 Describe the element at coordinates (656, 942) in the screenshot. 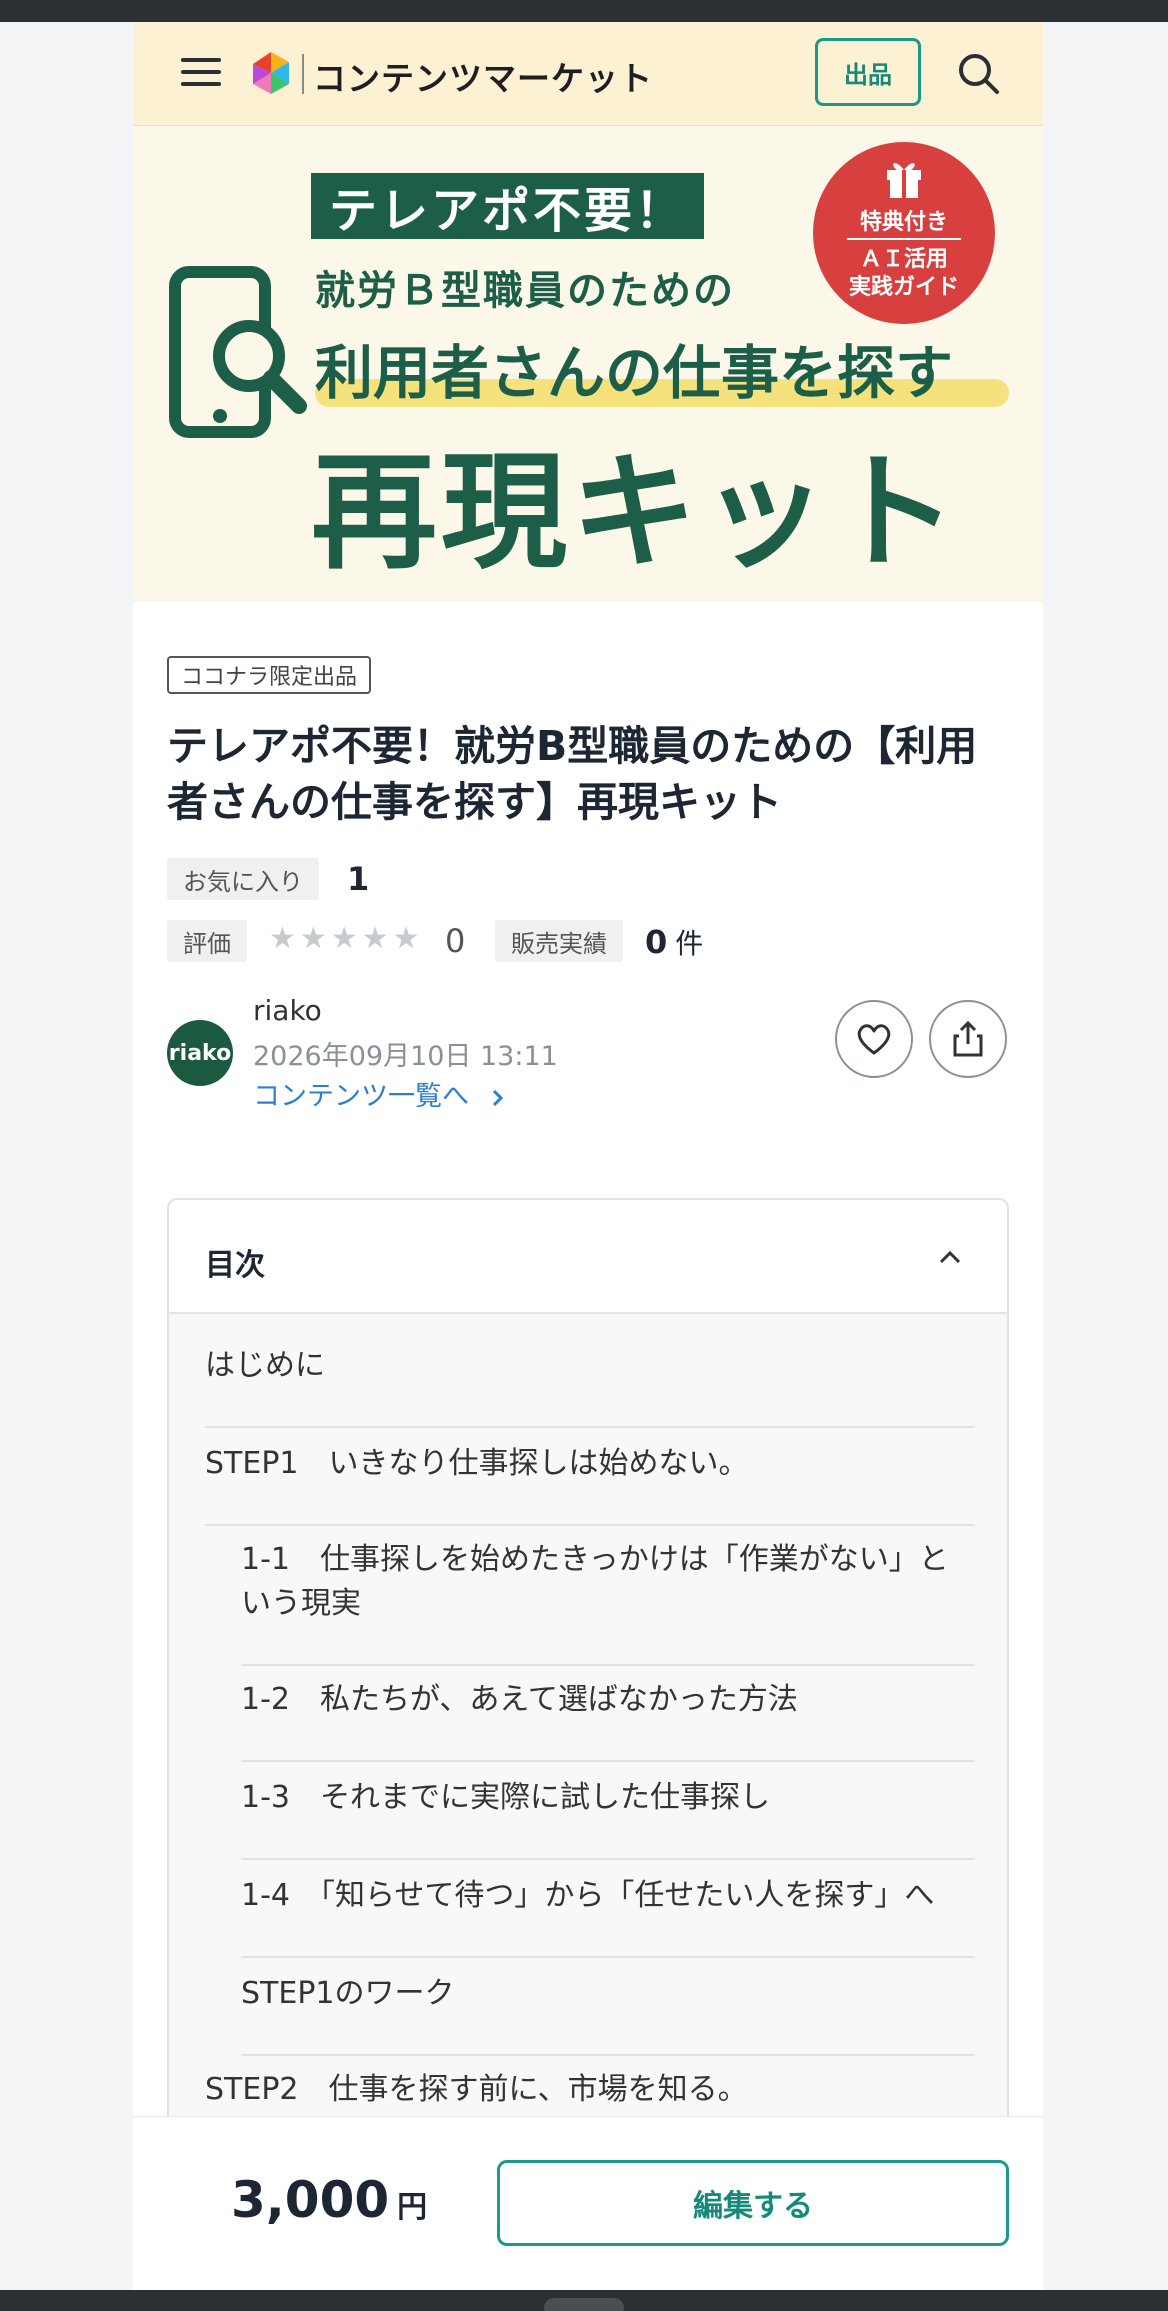

I see `sales-count-value: 0` at that location.